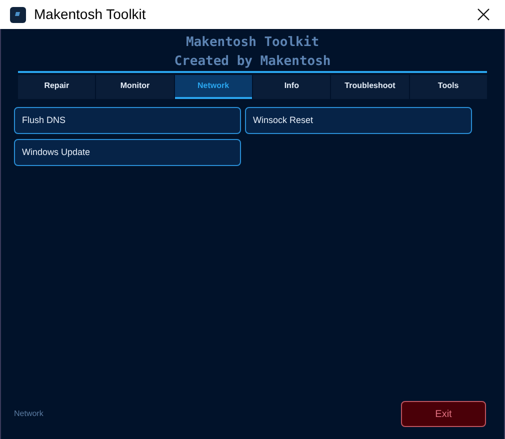 The height and width of the screenshot is (439, 505). I want to click on action-button: Flush DNS, so click(127, 120).